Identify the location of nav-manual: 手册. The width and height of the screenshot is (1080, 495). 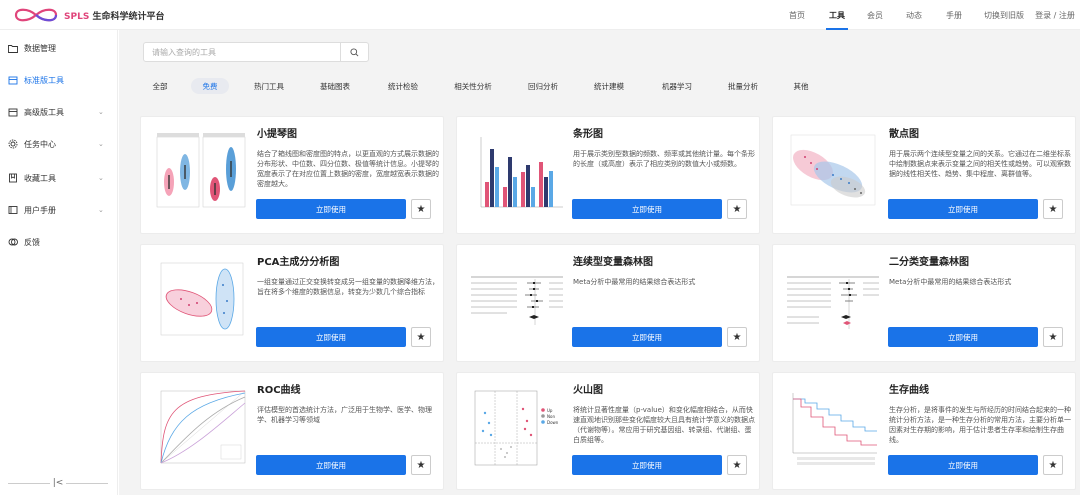
(954, 15).